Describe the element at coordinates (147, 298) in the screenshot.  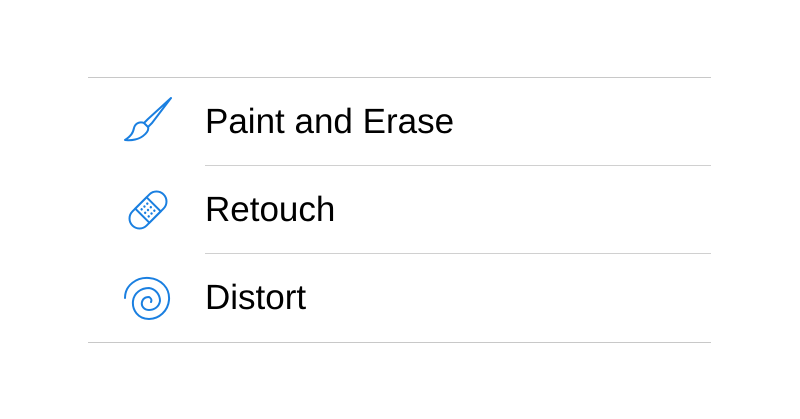
I see `spiral-icon` at that location.